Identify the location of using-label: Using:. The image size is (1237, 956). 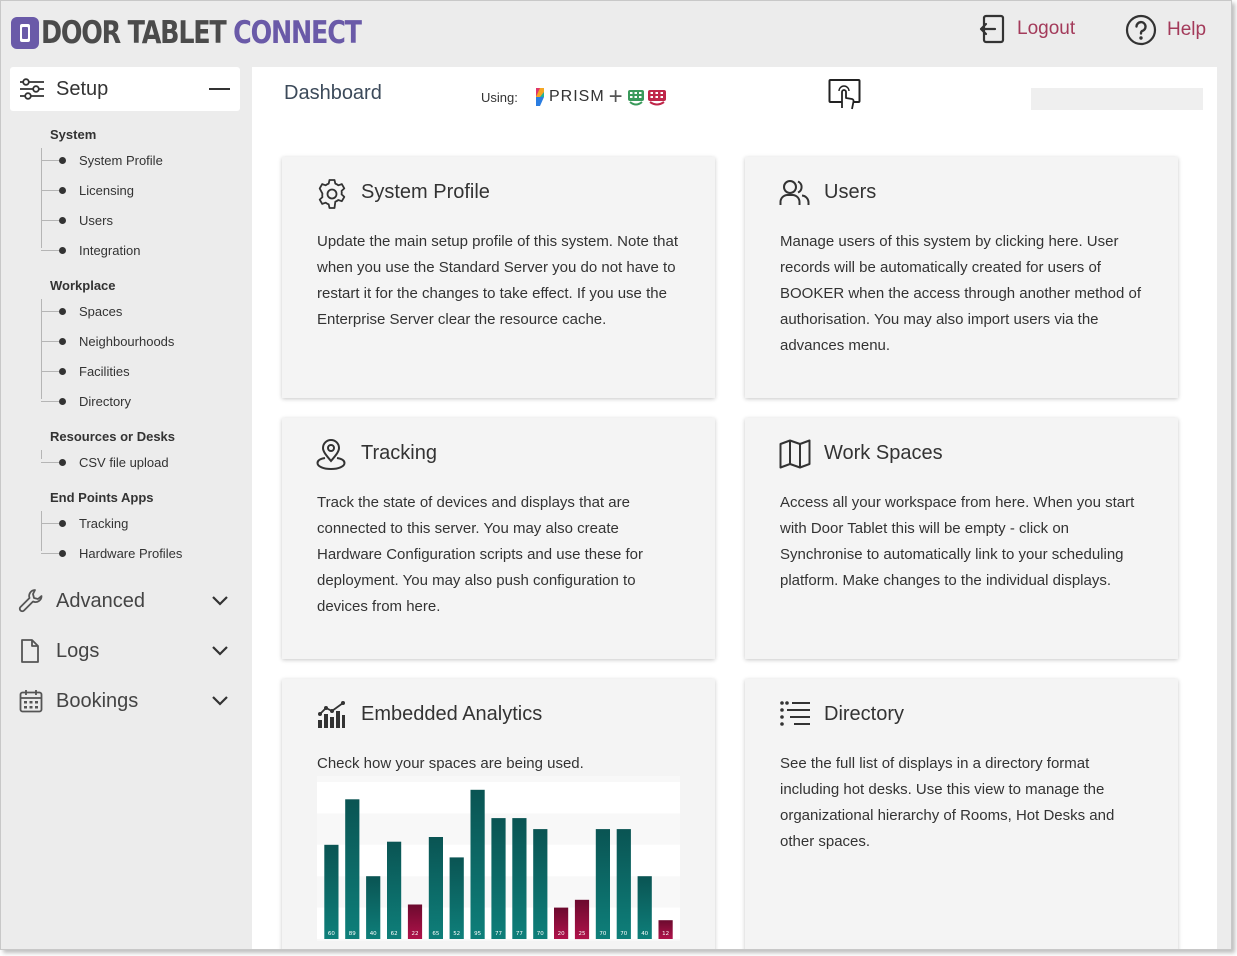
(499, 97).